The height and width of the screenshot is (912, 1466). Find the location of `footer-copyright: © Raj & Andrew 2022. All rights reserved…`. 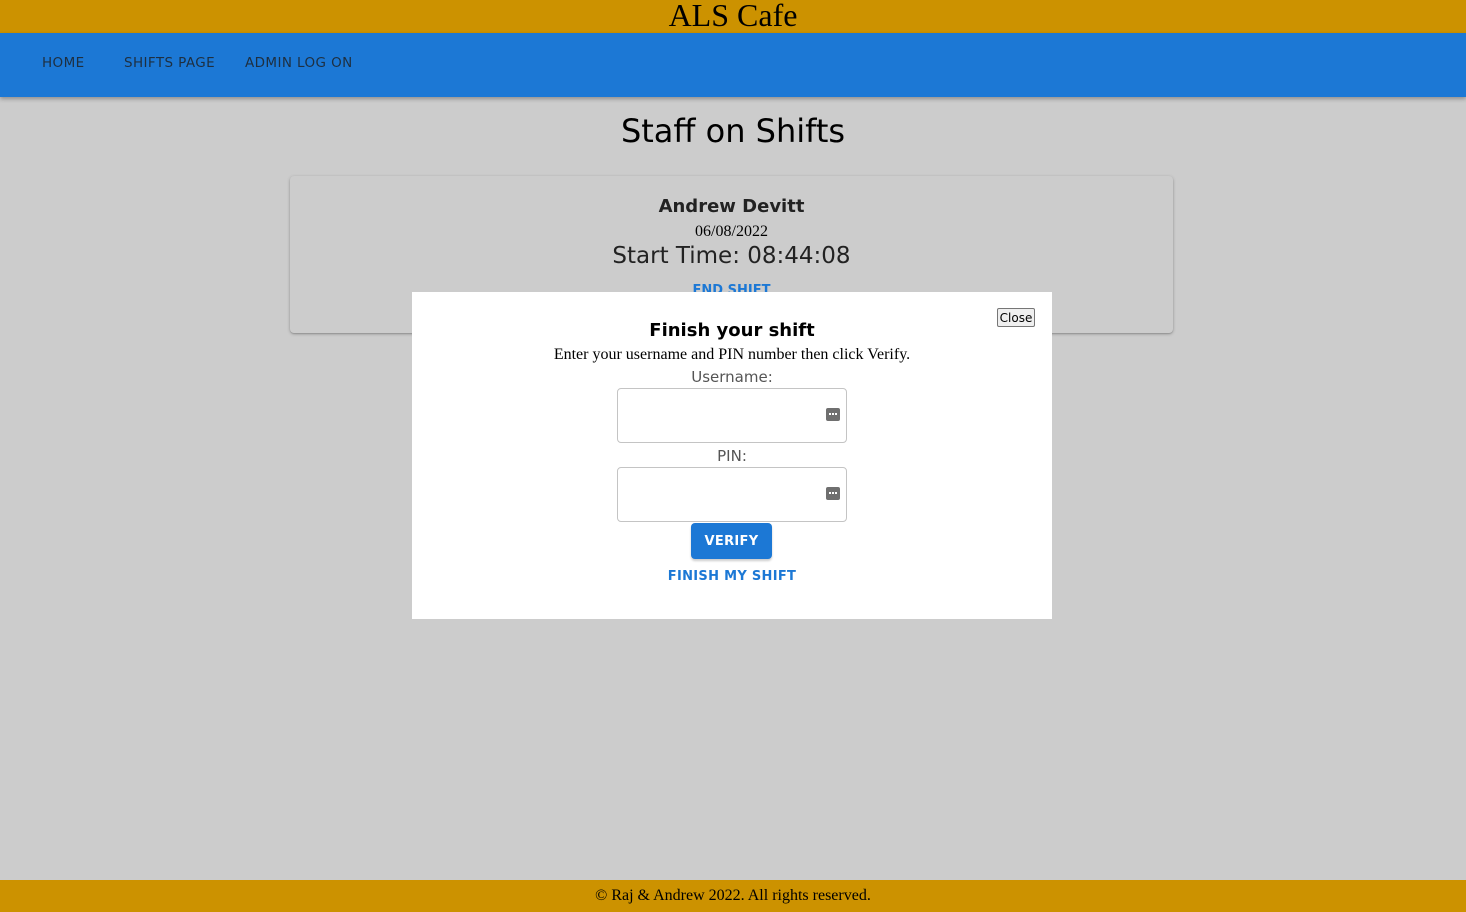

footer-copyright: © Raj & Andrew 2022. All rights reserved… is located at coordinates (733, 895).